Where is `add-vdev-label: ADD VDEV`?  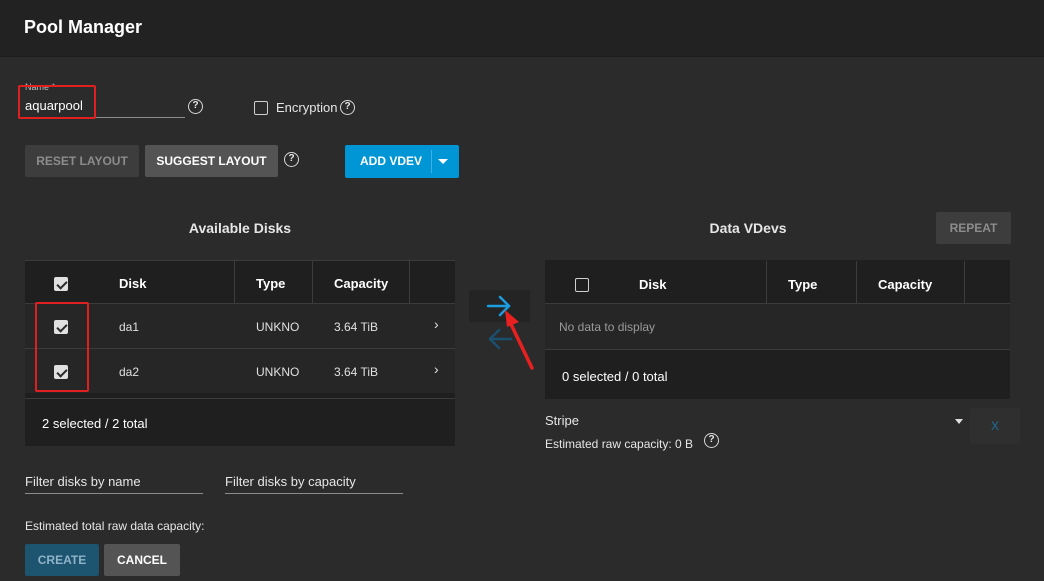
add-vdev-label: ADD VDEV is located at coordinates (391, 161).